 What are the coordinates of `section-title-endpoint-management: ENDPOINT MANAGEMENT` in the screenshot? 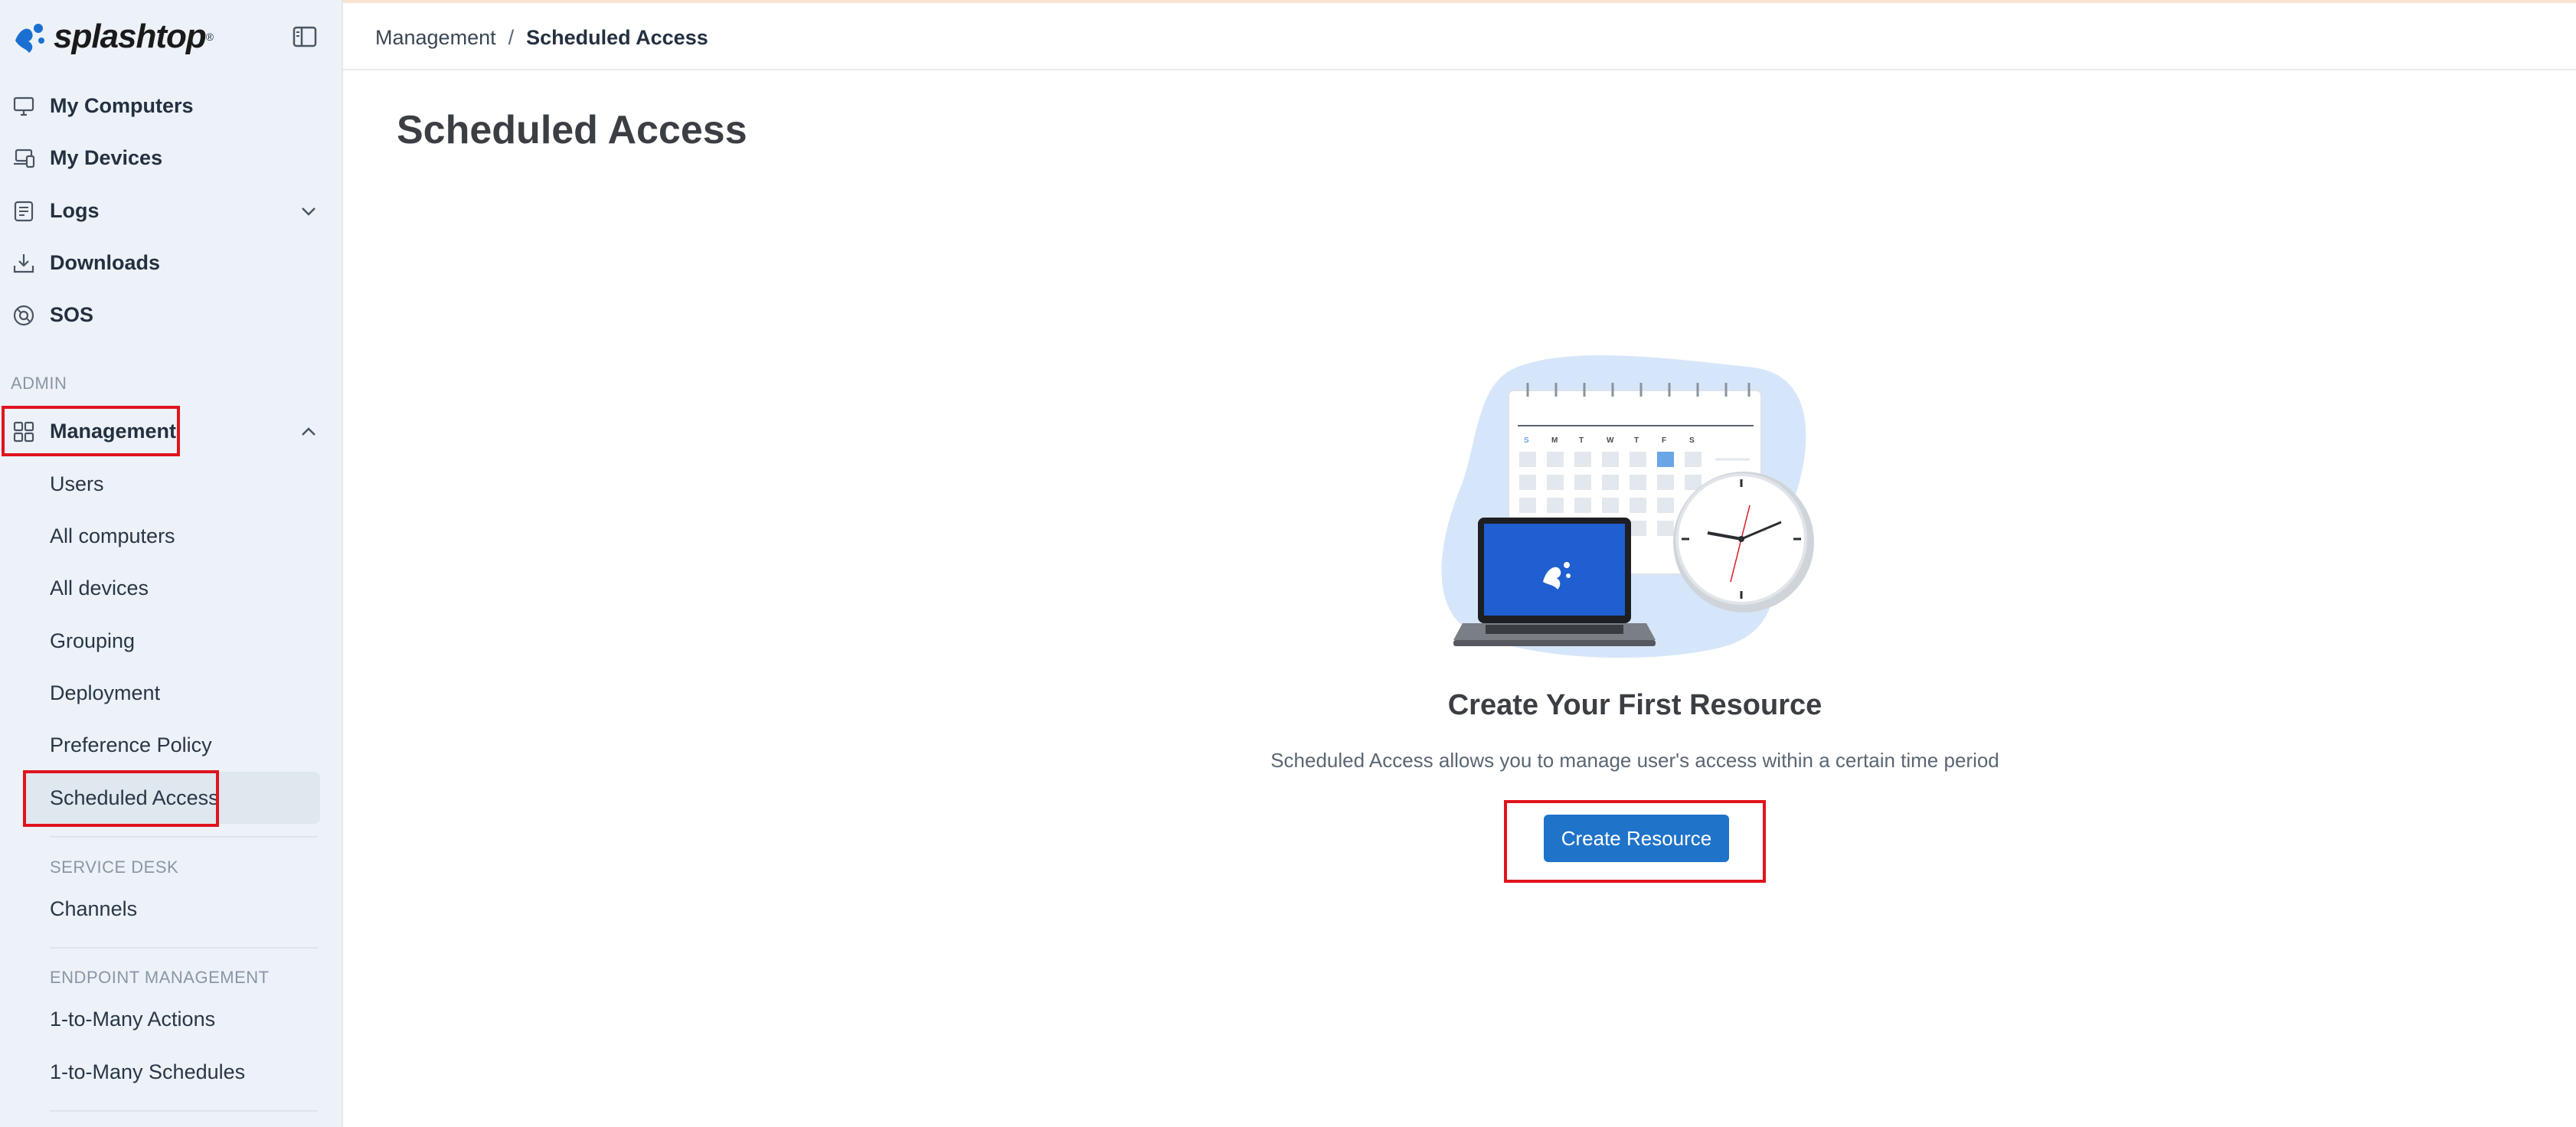 It's located at (160, 977).